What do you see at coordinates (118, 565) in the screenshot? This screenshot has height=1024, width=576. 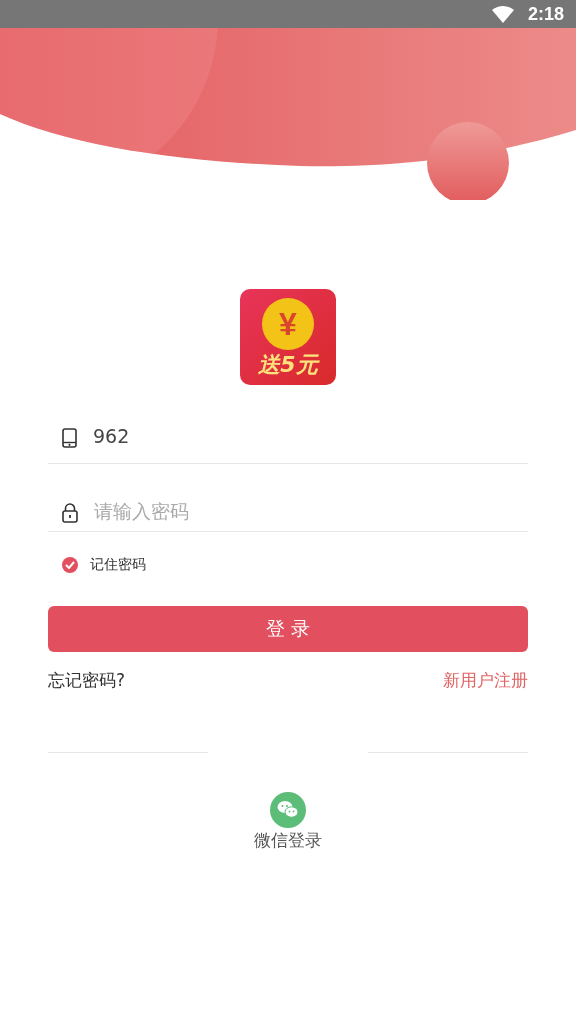 I see `remember-label: 记住密码` at bounding box center [118, 565].